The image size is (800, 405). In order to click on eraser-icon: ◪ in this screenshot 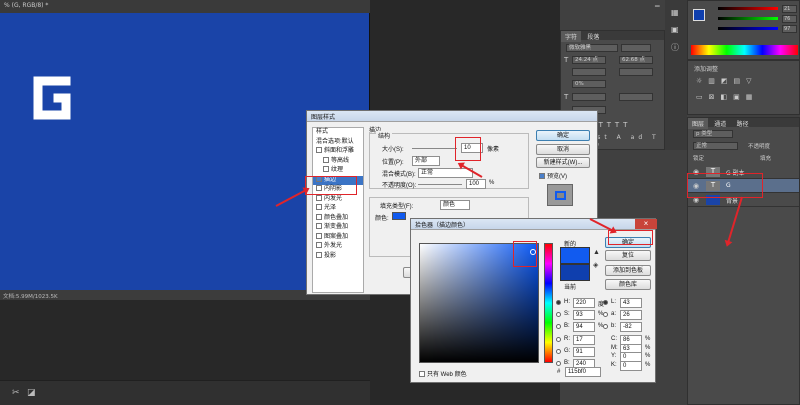, I will do `click(31, 393)`.